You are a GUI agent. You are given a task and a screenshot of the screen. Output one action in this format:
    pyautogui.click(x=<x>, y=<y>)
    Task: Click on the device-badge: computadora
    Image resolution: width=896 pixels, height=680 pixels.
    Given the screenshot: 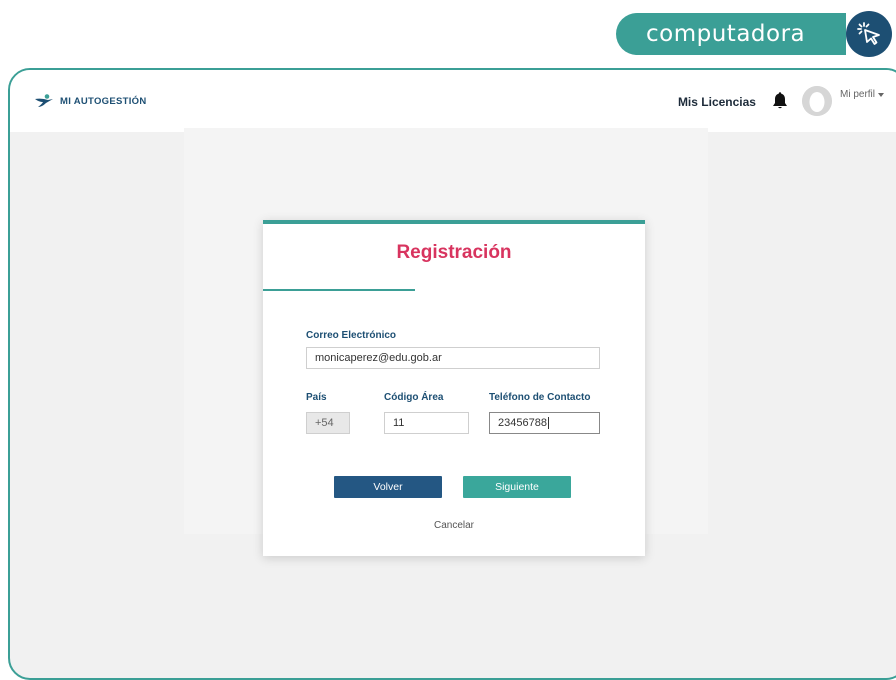 What is the action you would take?
    pyautogui.click(x=731, y=34)
    